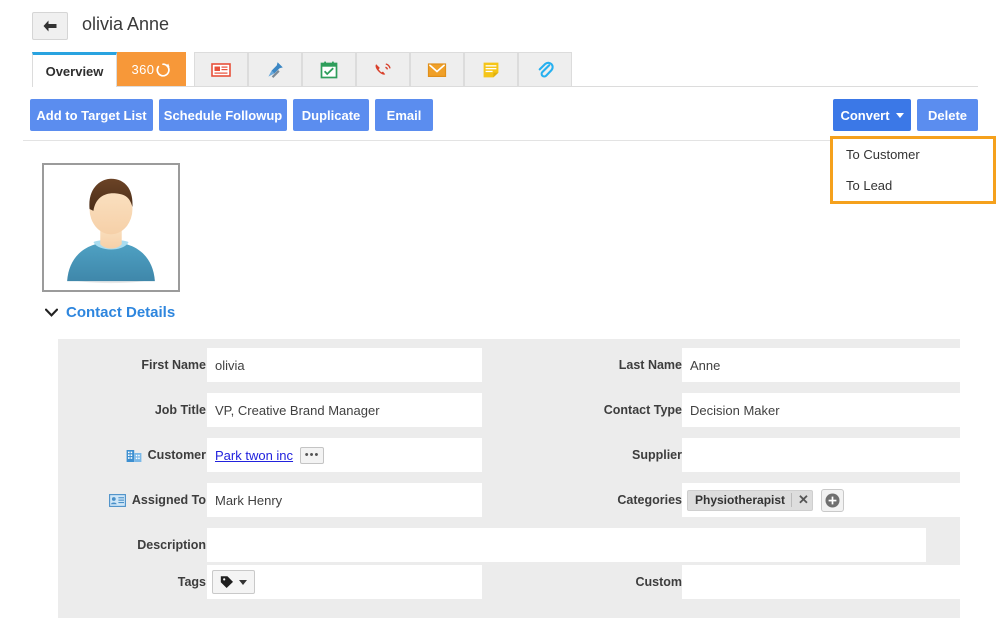  What do you see at coordinates (191, 582) in the screenshot?
I see `tags-label: Tags` at bounding box center [191, 582].